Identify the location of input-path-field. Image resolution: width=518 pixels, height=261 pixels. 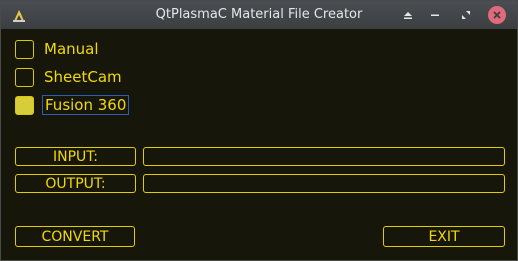
(324, 156).